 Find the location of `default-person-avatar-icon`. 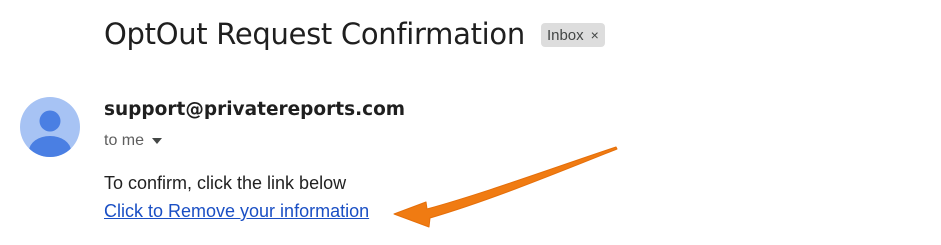

default-person-avatar-icon is located at coordinates (50, 133).